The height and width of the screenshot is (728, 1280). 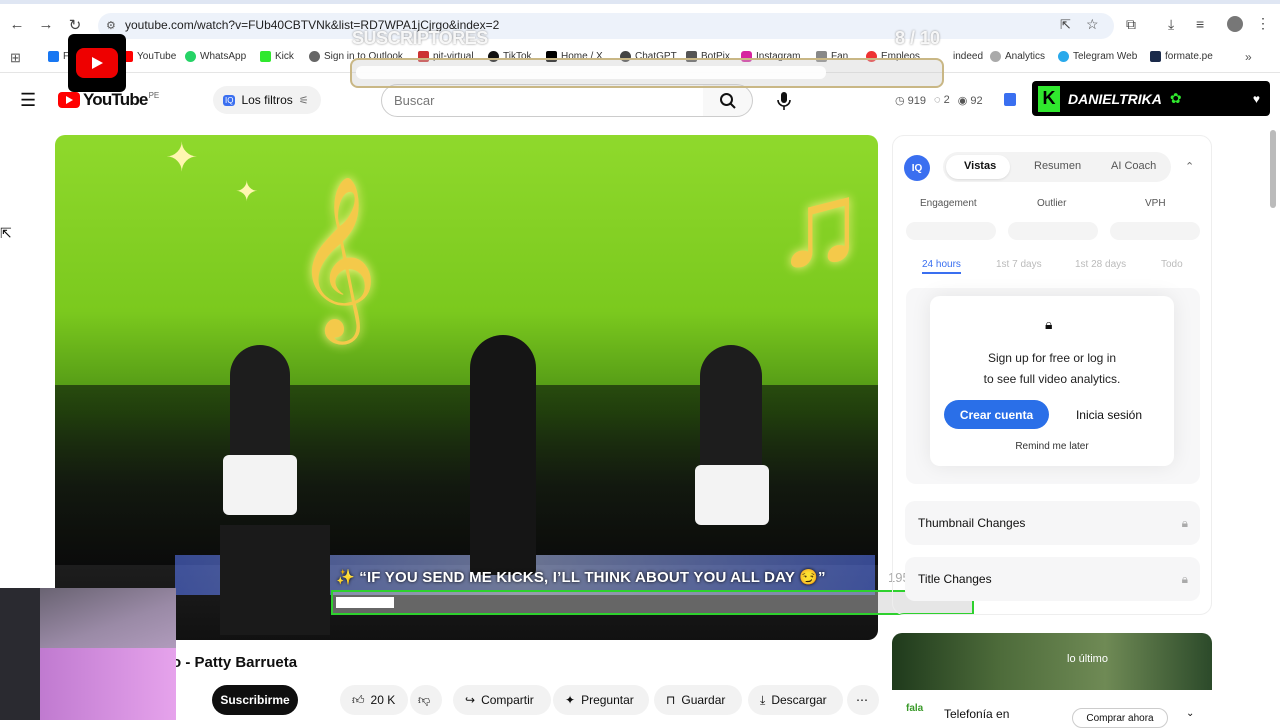 What do you see at coordinates (1120, 718) in the screenshot?
I see `ad-cta-button: Comprar ahora` at bounding box center [1120, 718].